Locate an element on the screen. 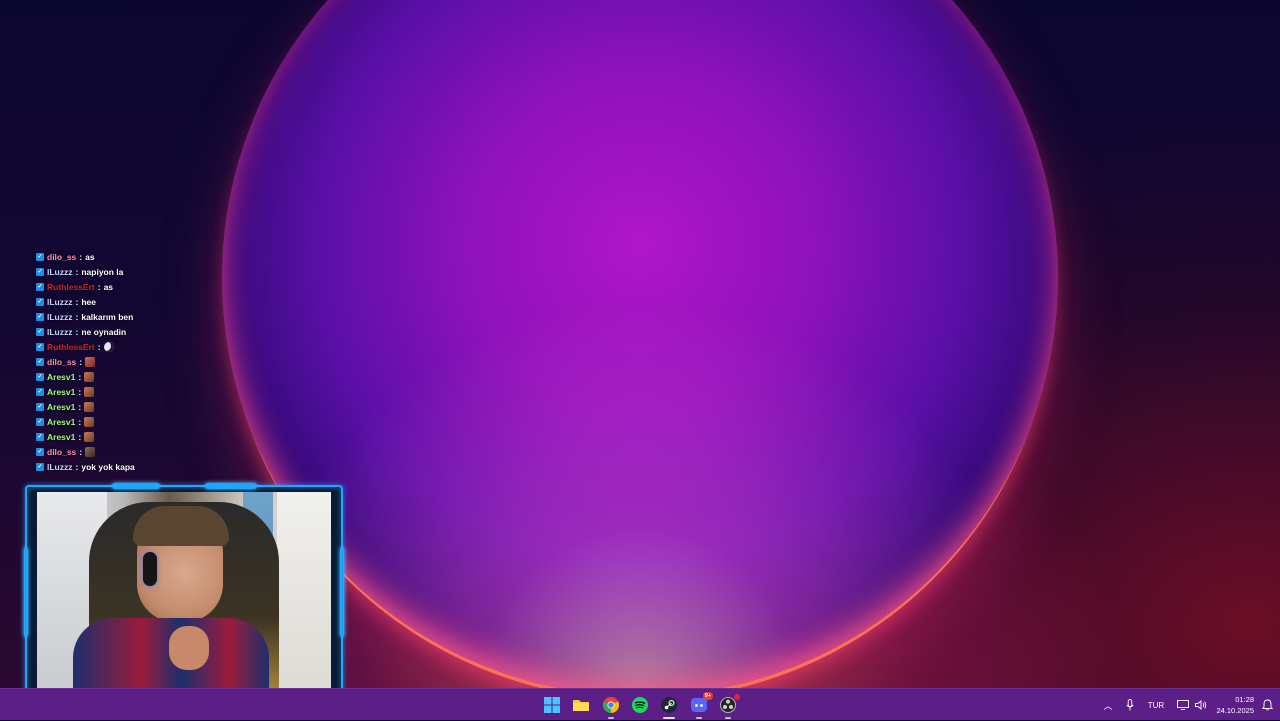 This screenshot has width=1280, height=721. clock-time: 01:28 is located at coordinates (1244, 699).